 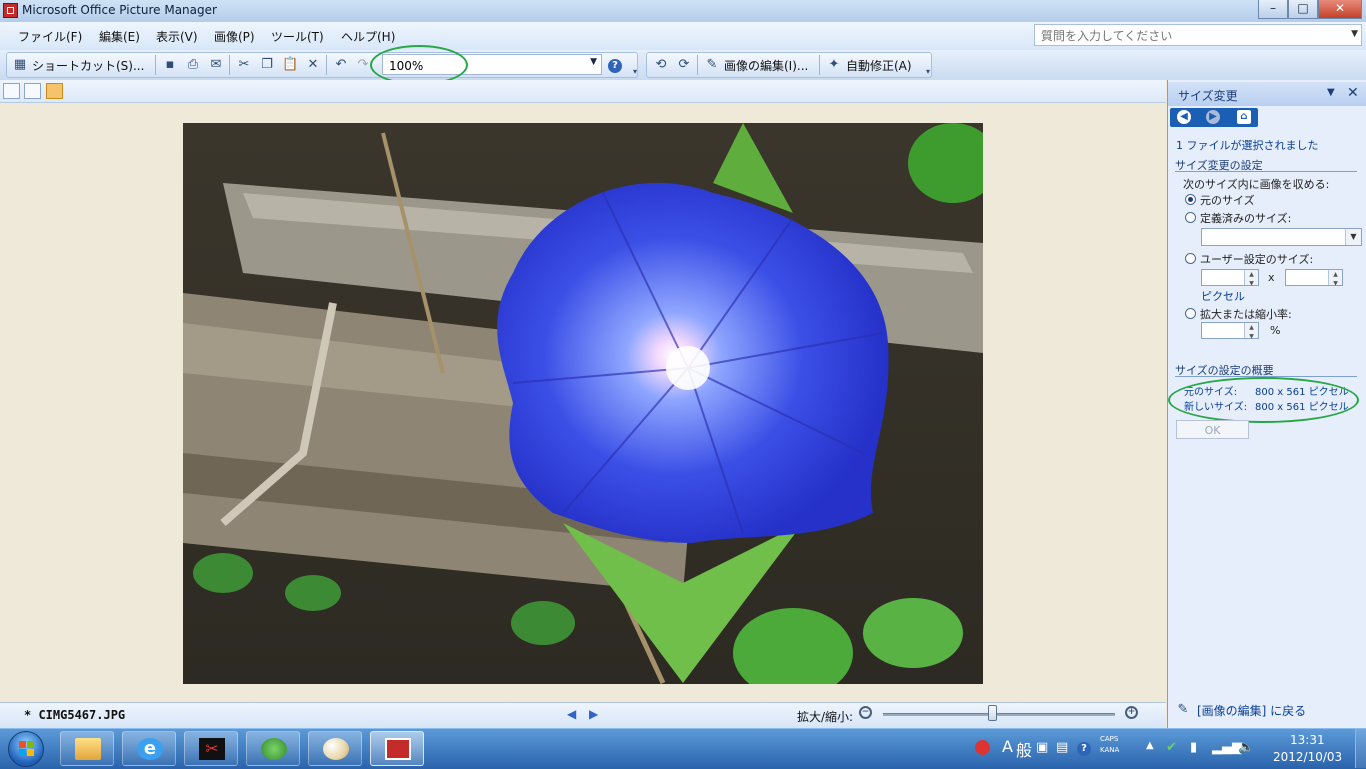 I want to click on minimize-button: –, so click(x=1273, y=9).